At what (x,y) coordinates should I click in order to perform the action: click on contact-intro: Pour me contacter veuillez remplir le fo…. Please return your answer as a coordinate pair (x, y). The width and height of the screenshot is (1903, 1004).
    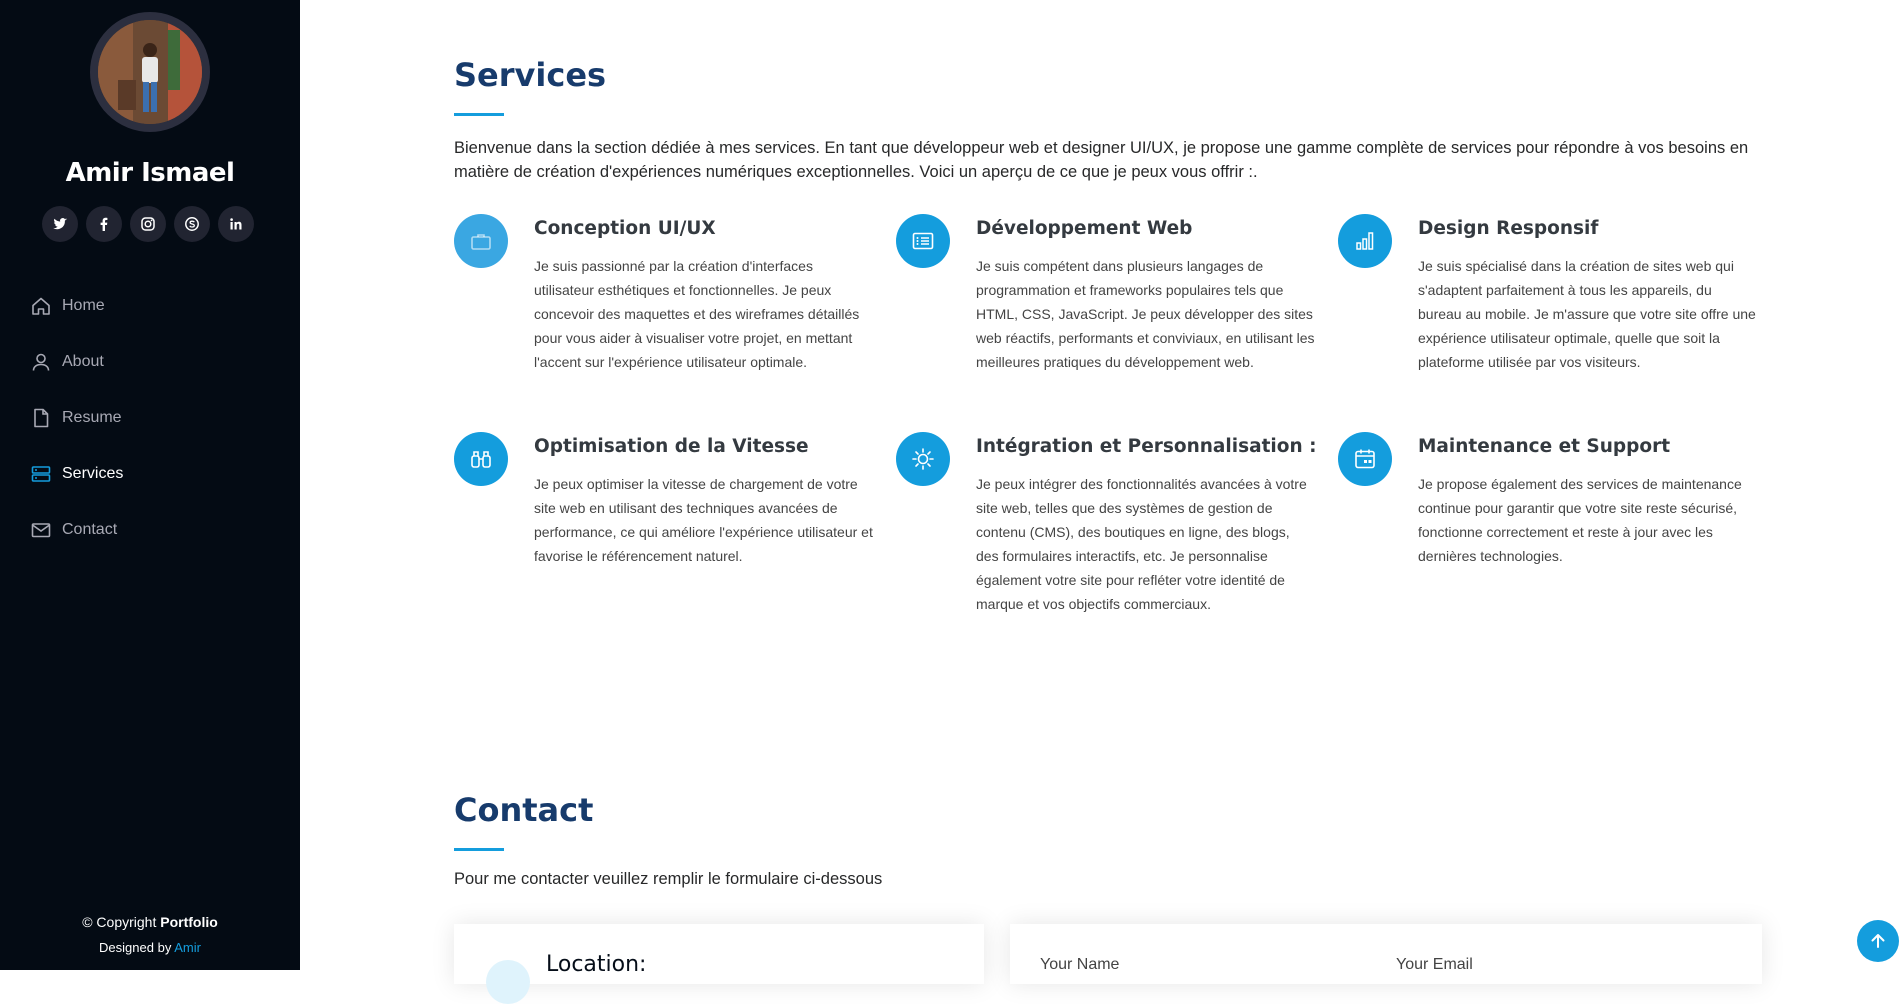
    Looking at the image, I should click on (668, 879).